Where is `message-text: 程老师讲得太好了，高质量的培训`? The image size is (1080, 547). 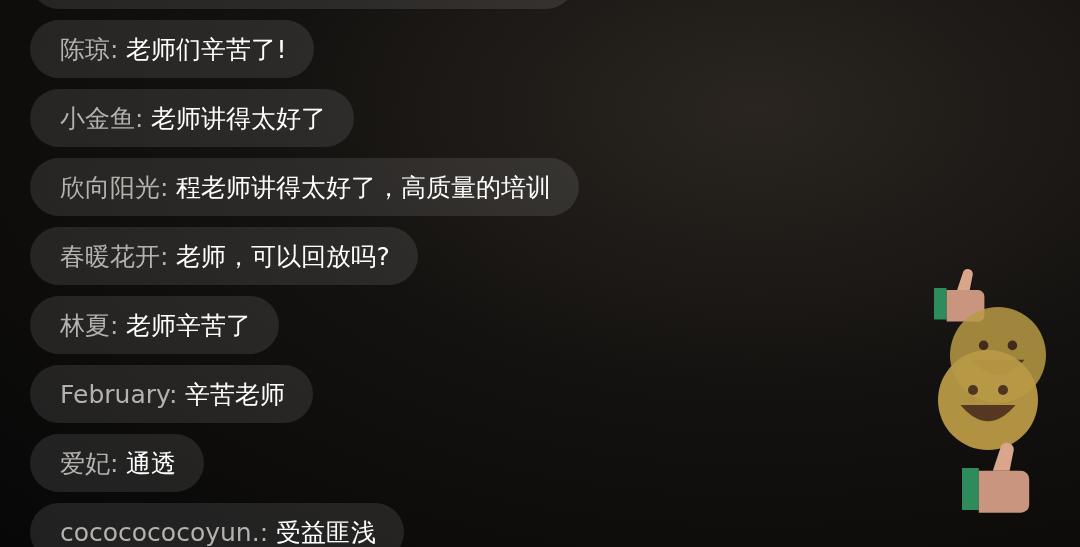 message-text: 程老师讲得太好了，高质量的培训 is located at coordinates (364, 187).